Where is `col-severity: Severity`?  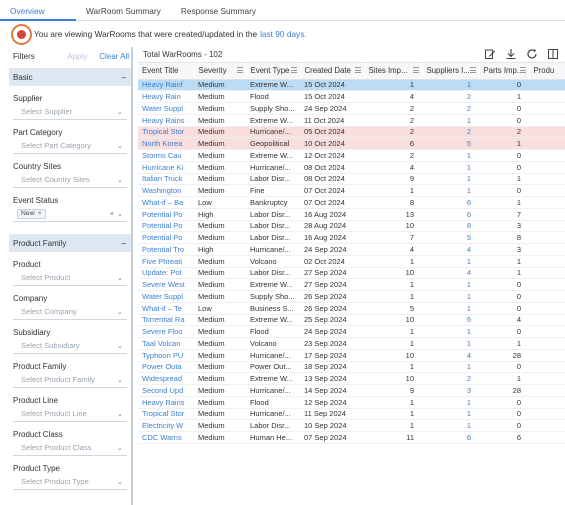 col-severity: Severity is located at coordinates (220, 71).